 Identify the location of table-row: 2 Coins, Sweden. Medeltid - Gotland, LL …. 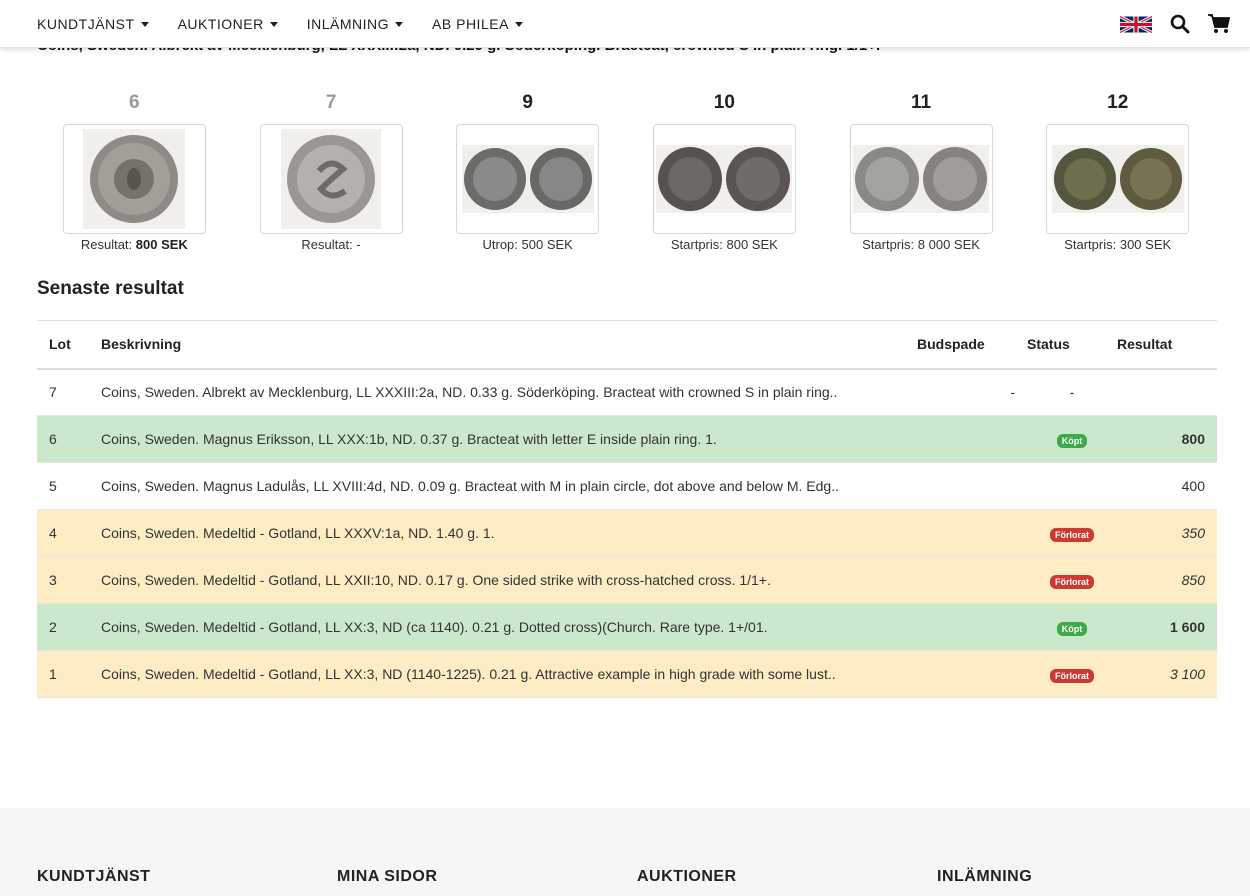
(627, 627).